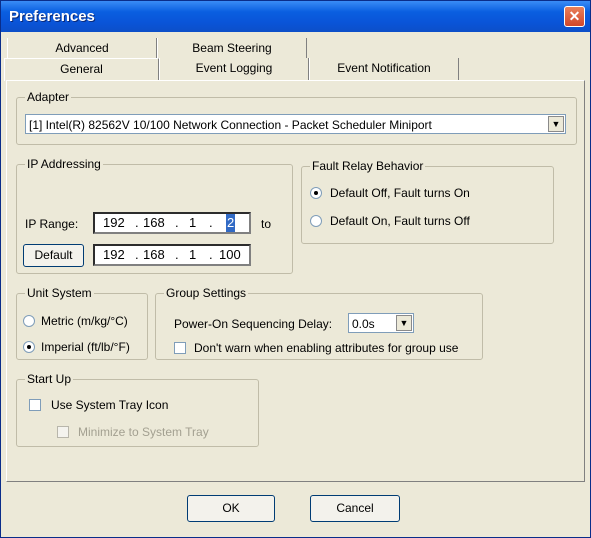  Describe the element at coordinates (109, 405) in the screenshot. I see `use-tray-label: Use System Tray Icon` at that location.